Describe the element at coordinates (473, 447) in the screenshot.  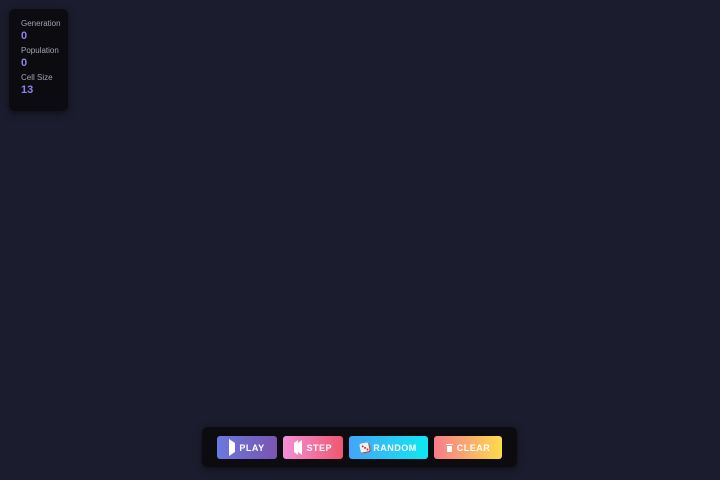
I see `clear-button-label: CLEAR` at that location.